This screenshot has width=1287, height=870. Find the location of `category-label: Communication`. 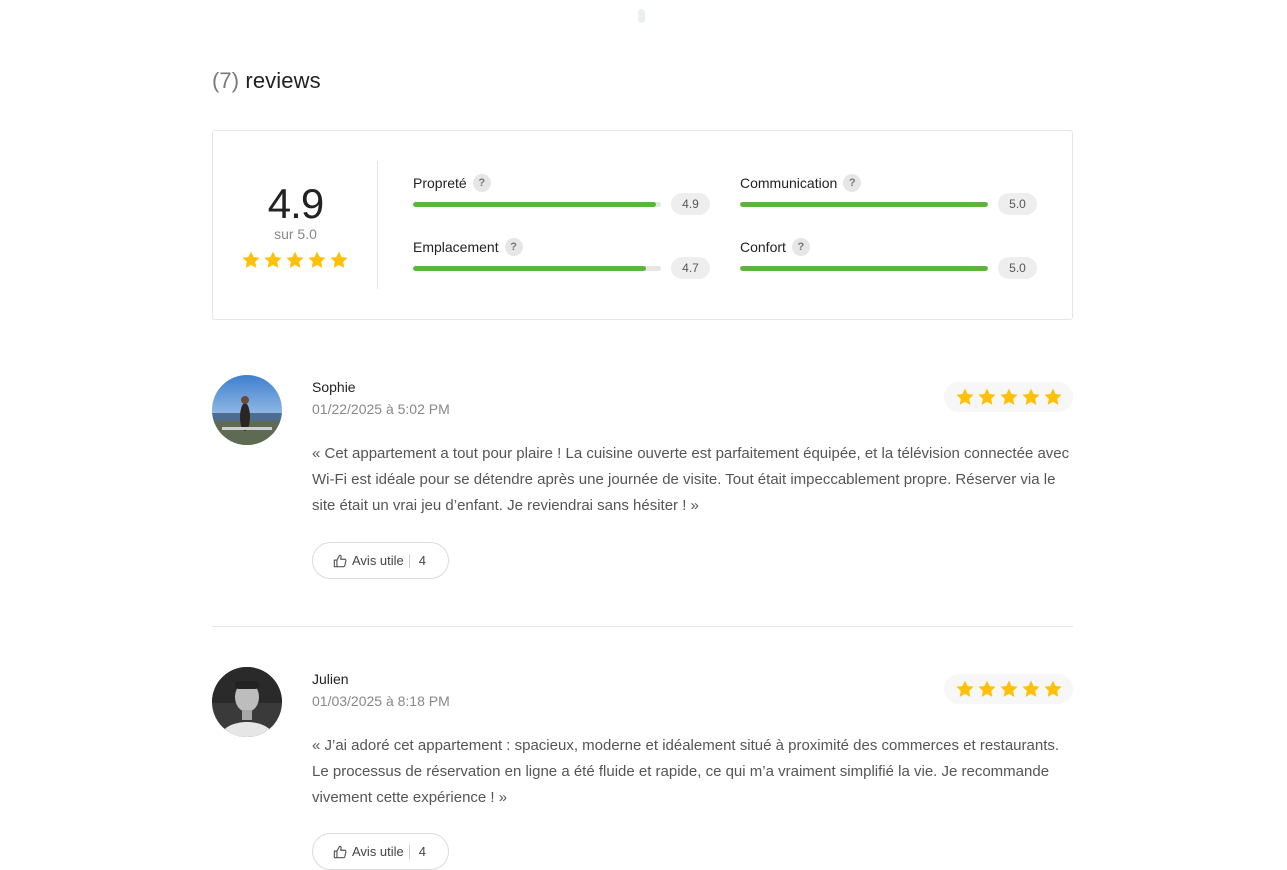

category-label: Communication is located at coordinates (789, 183).